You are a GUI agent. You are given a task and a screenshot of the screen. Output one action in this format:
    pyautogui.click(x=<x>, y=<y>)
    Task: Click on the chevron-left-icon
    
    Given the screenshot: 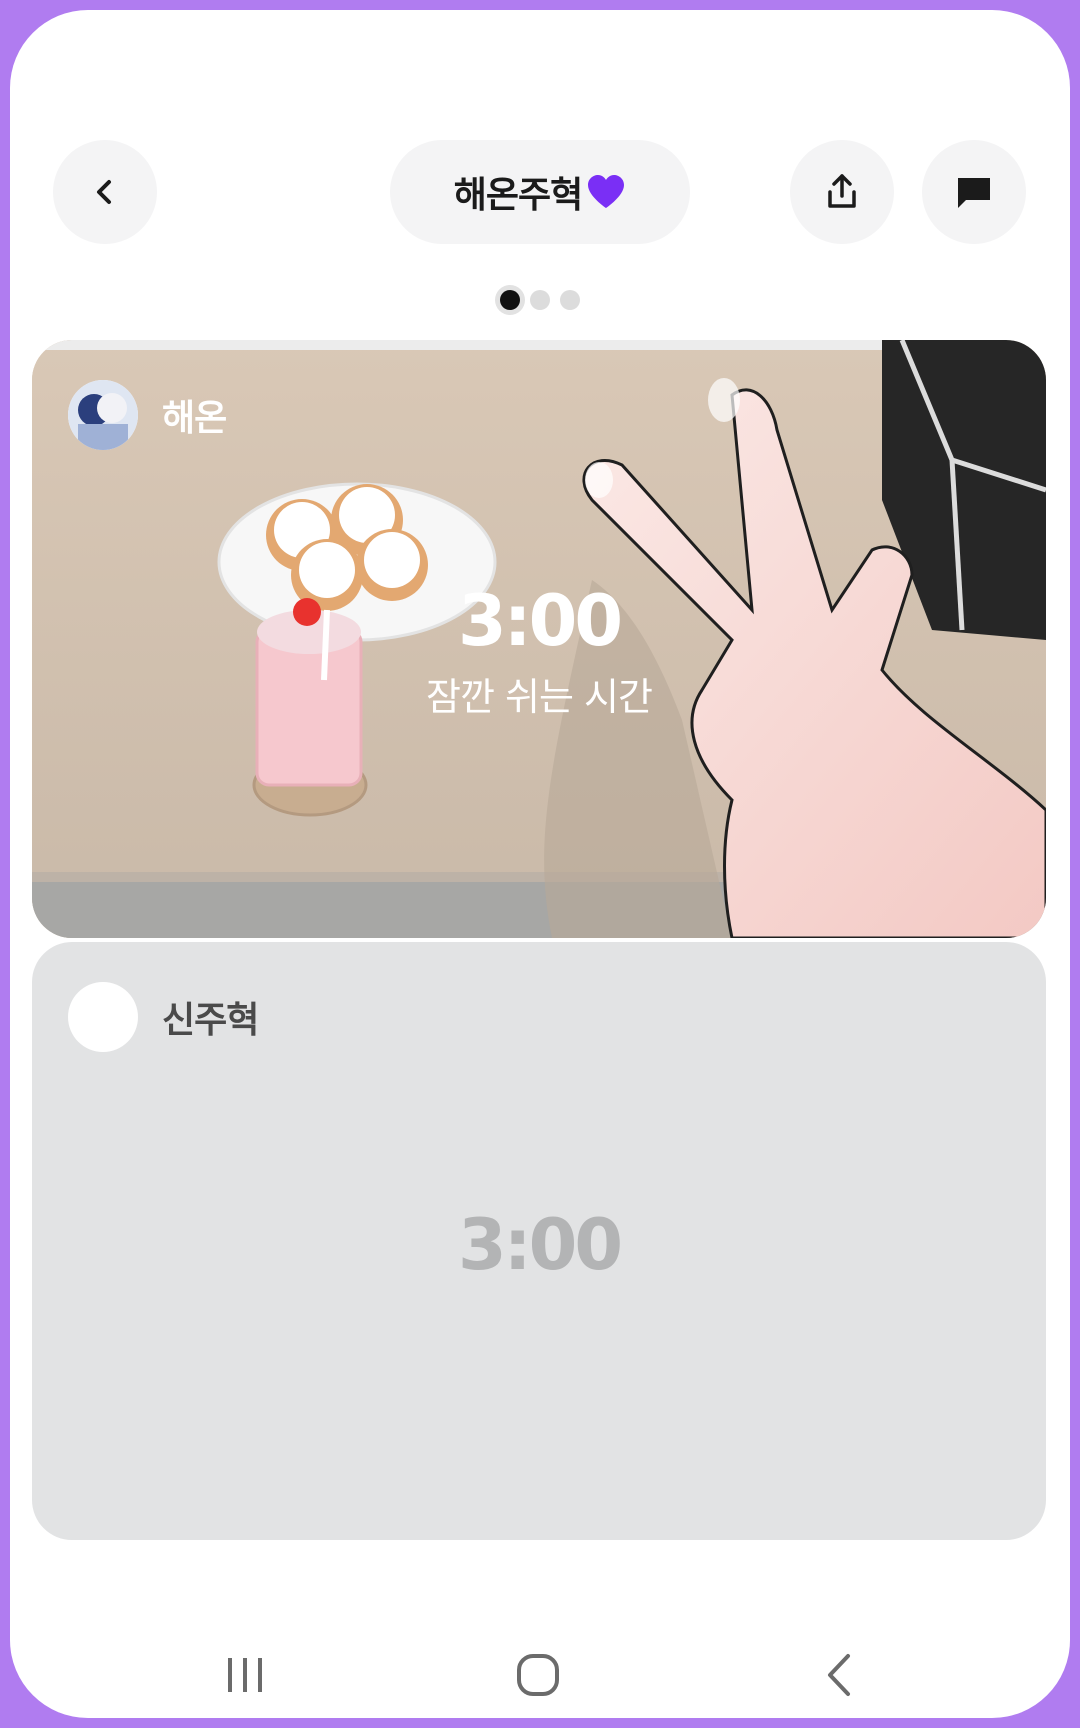 What is the action you would take?
    pyautogui.click(x=104, y=192)
    